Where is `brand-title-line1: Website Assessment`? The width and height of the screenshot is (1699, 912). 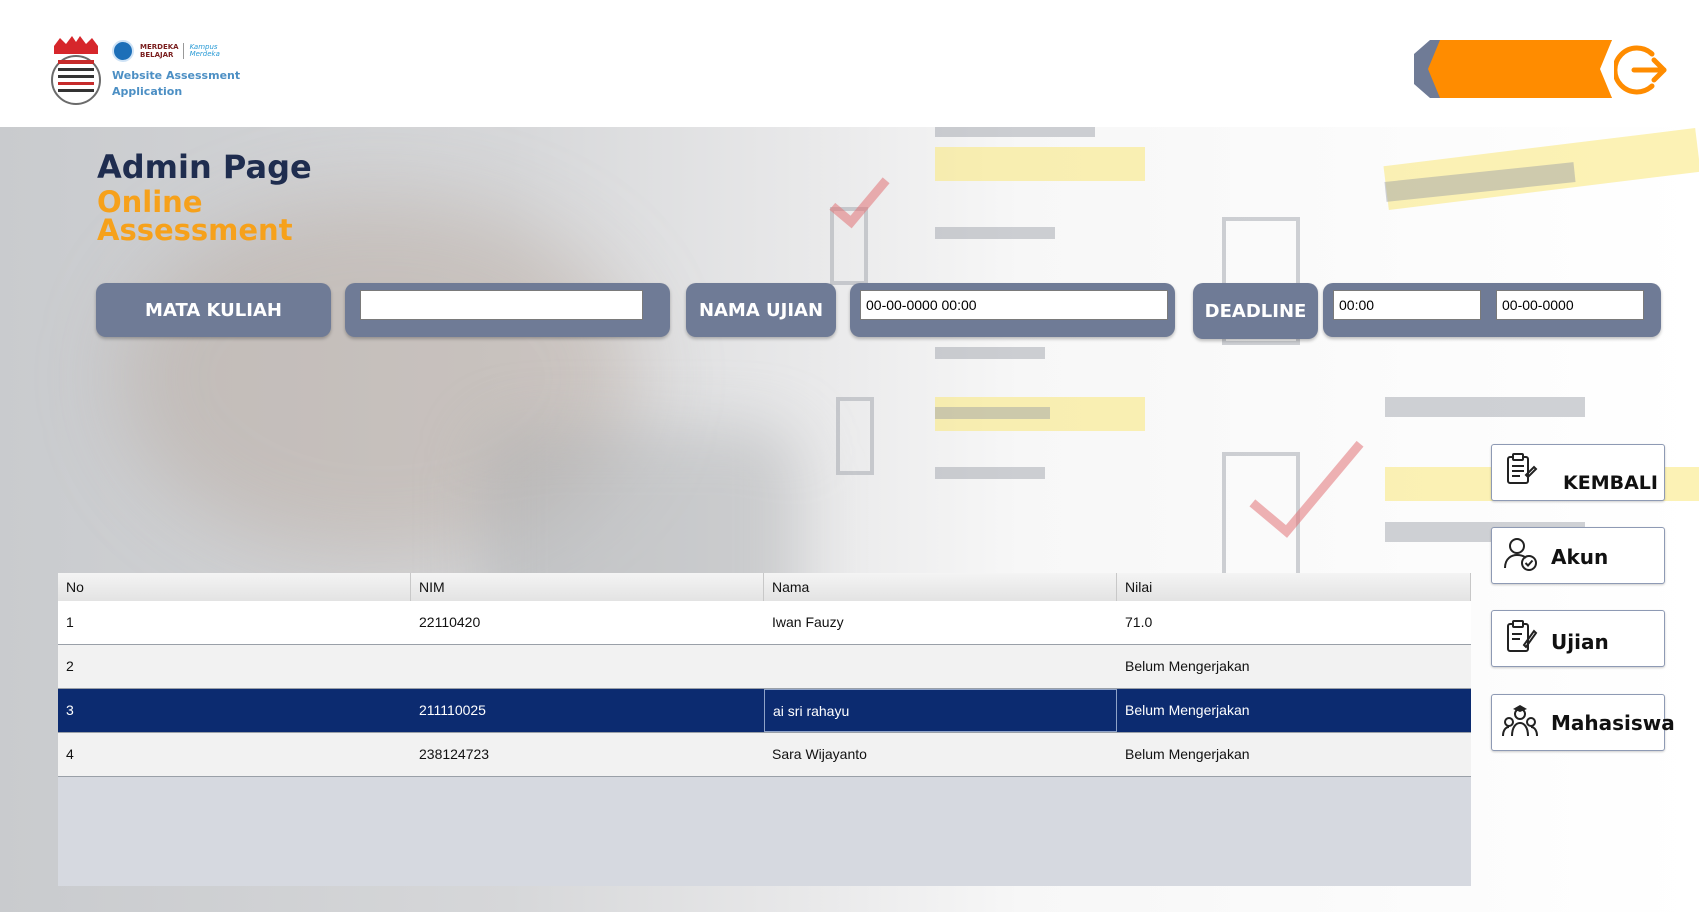 brand-title-line1: Website Assessment is located at coordinates (176, 75).